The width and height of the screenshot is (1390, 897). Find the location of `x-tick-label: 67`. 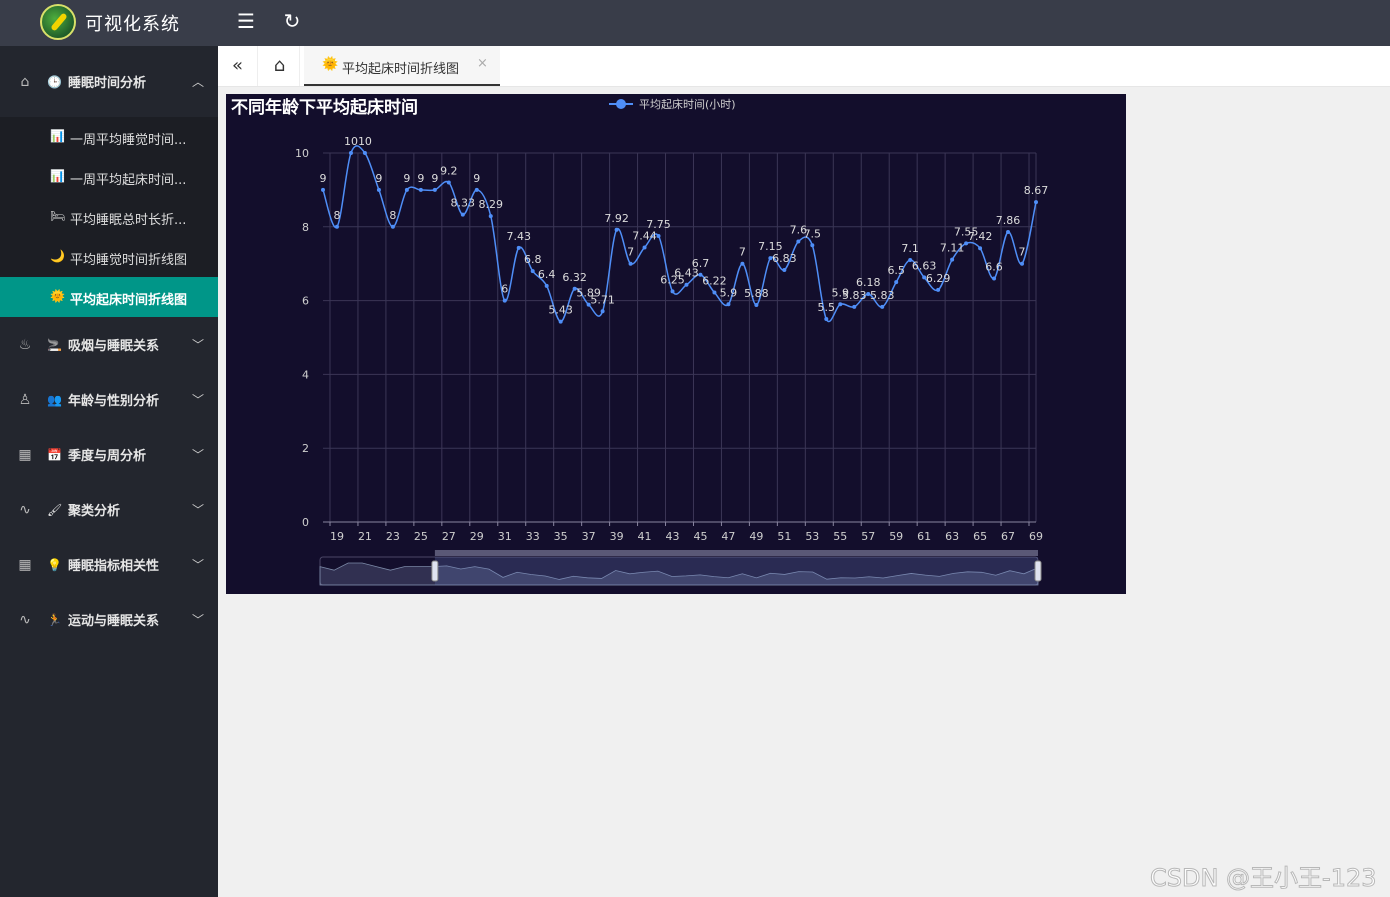

x-tick-label: 67 is located at coordinates (1008, 536).